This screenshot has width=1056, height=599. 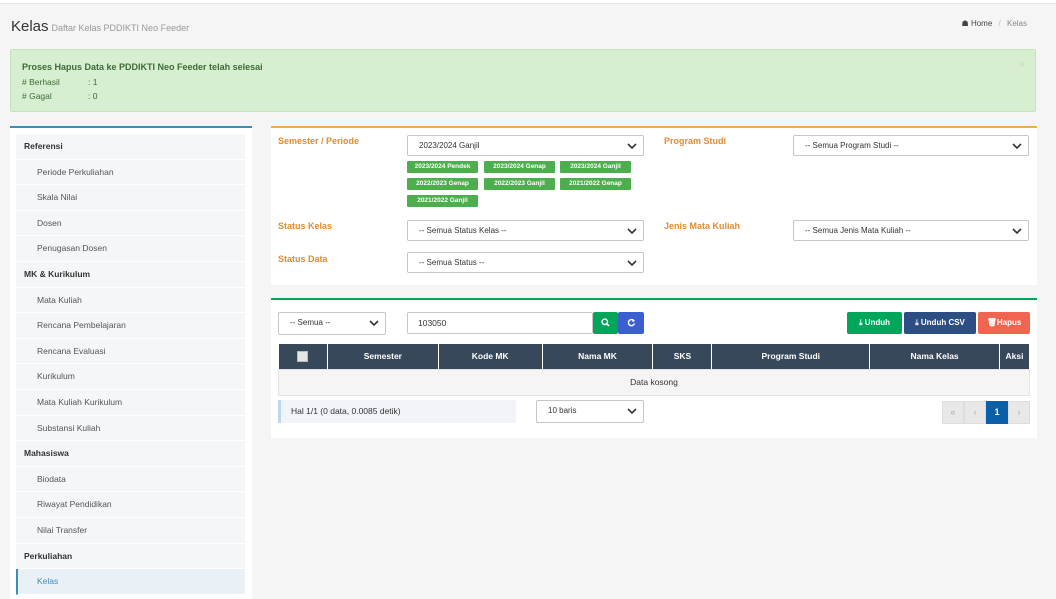 I want to click on semester-tag: 2023/2024 Ganjil, so click(x=595, y=167).